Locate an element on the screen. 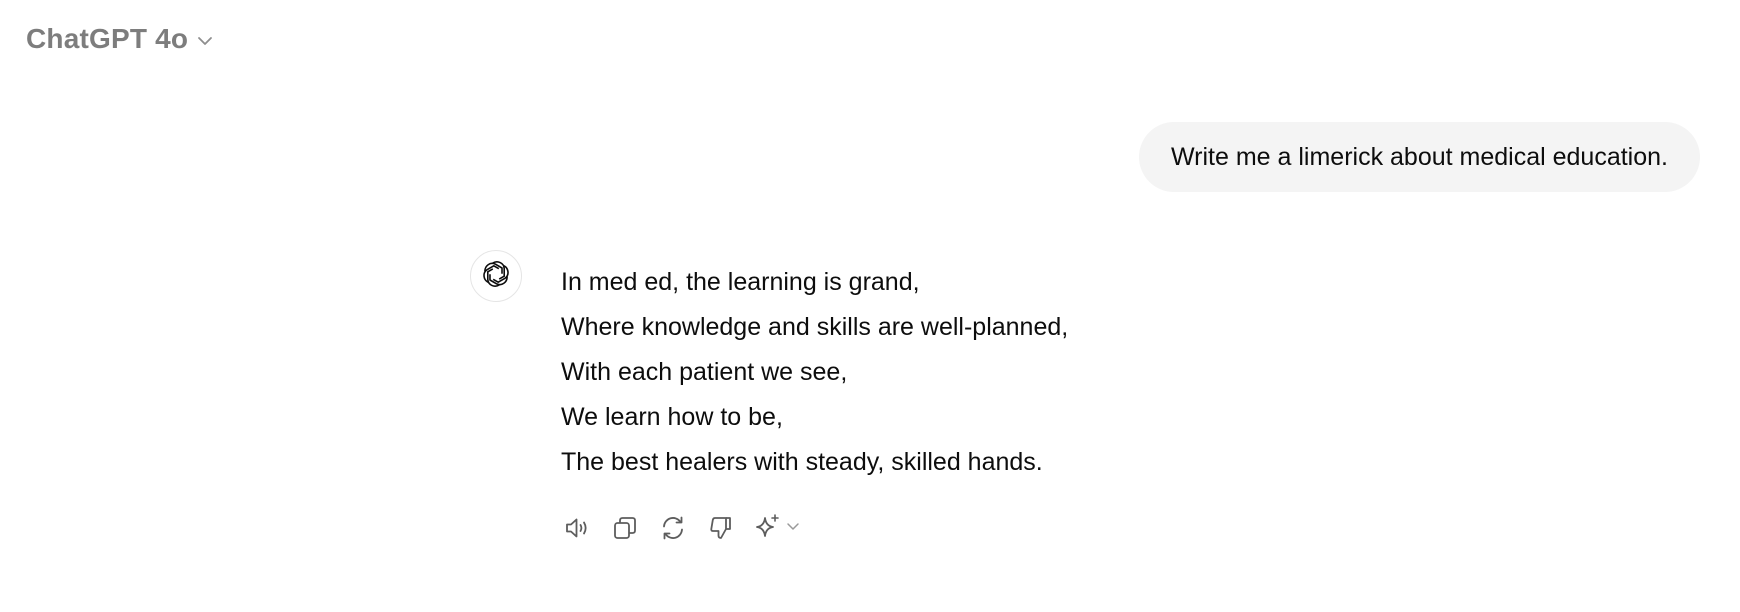 This screenshot has height=612, width=1740. copy-icon is located at coordinates (625, 528).